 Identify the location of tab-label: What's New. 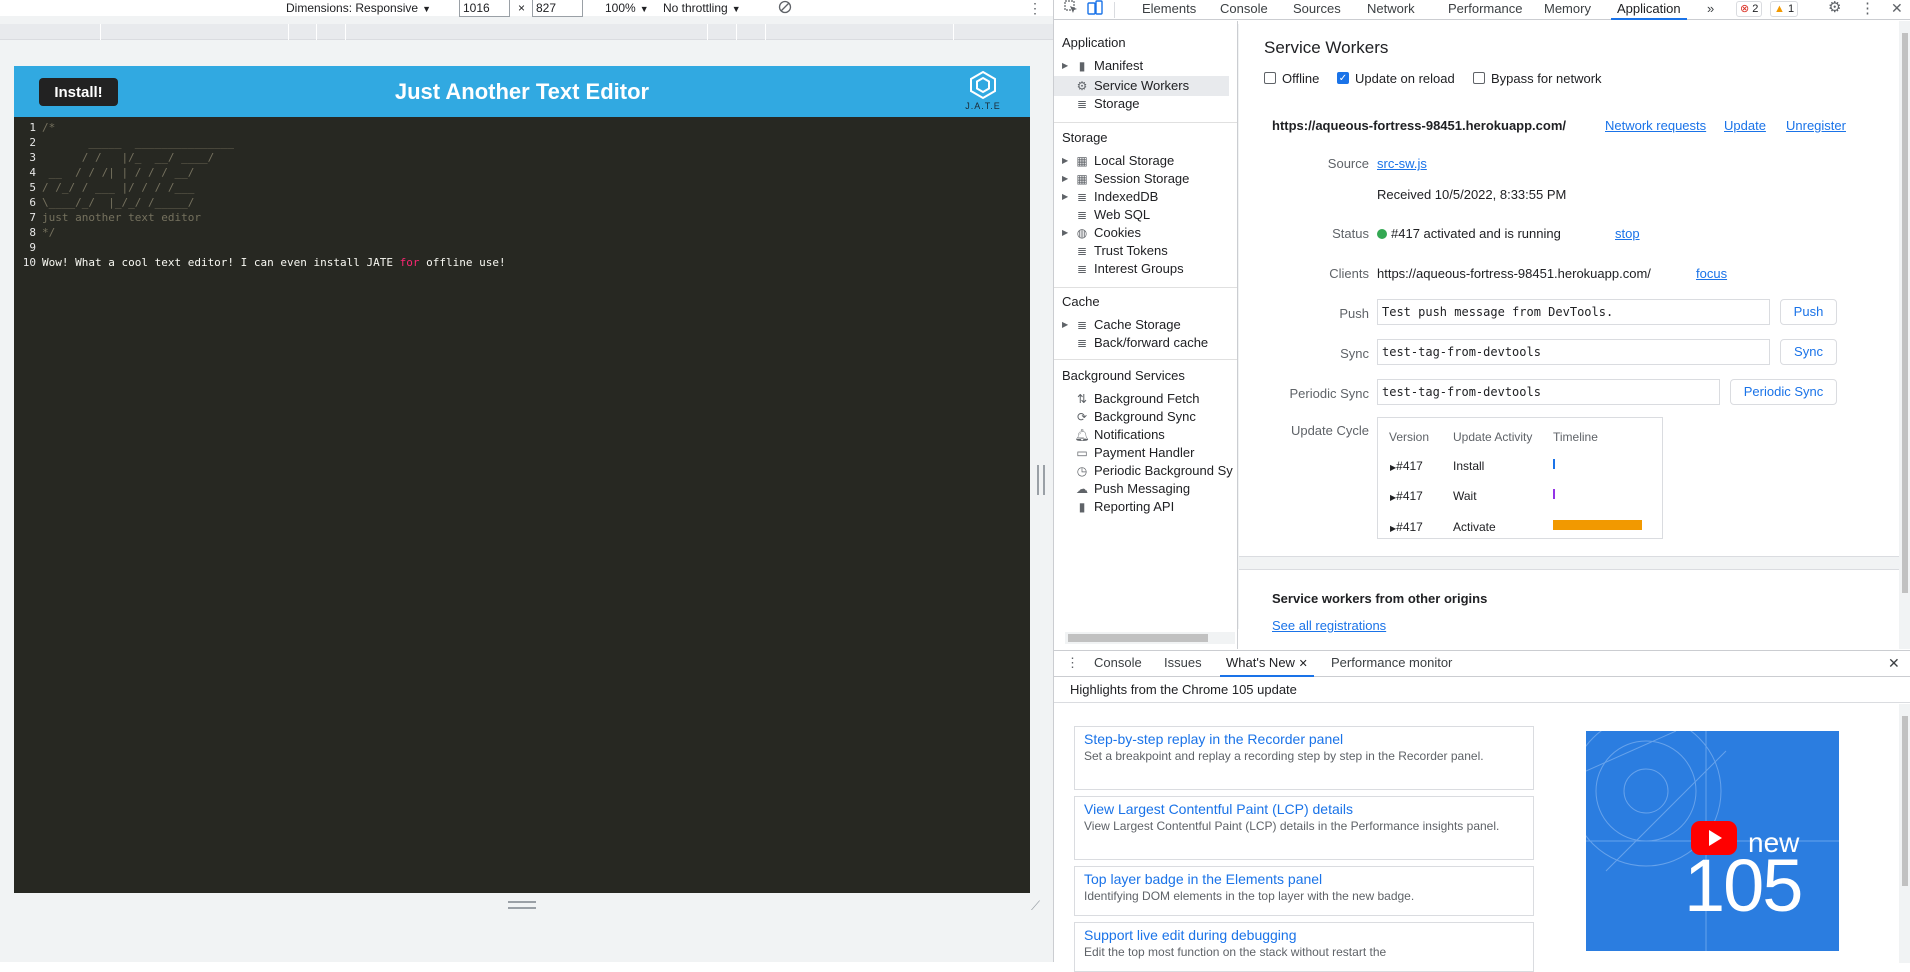
(1260, 662).